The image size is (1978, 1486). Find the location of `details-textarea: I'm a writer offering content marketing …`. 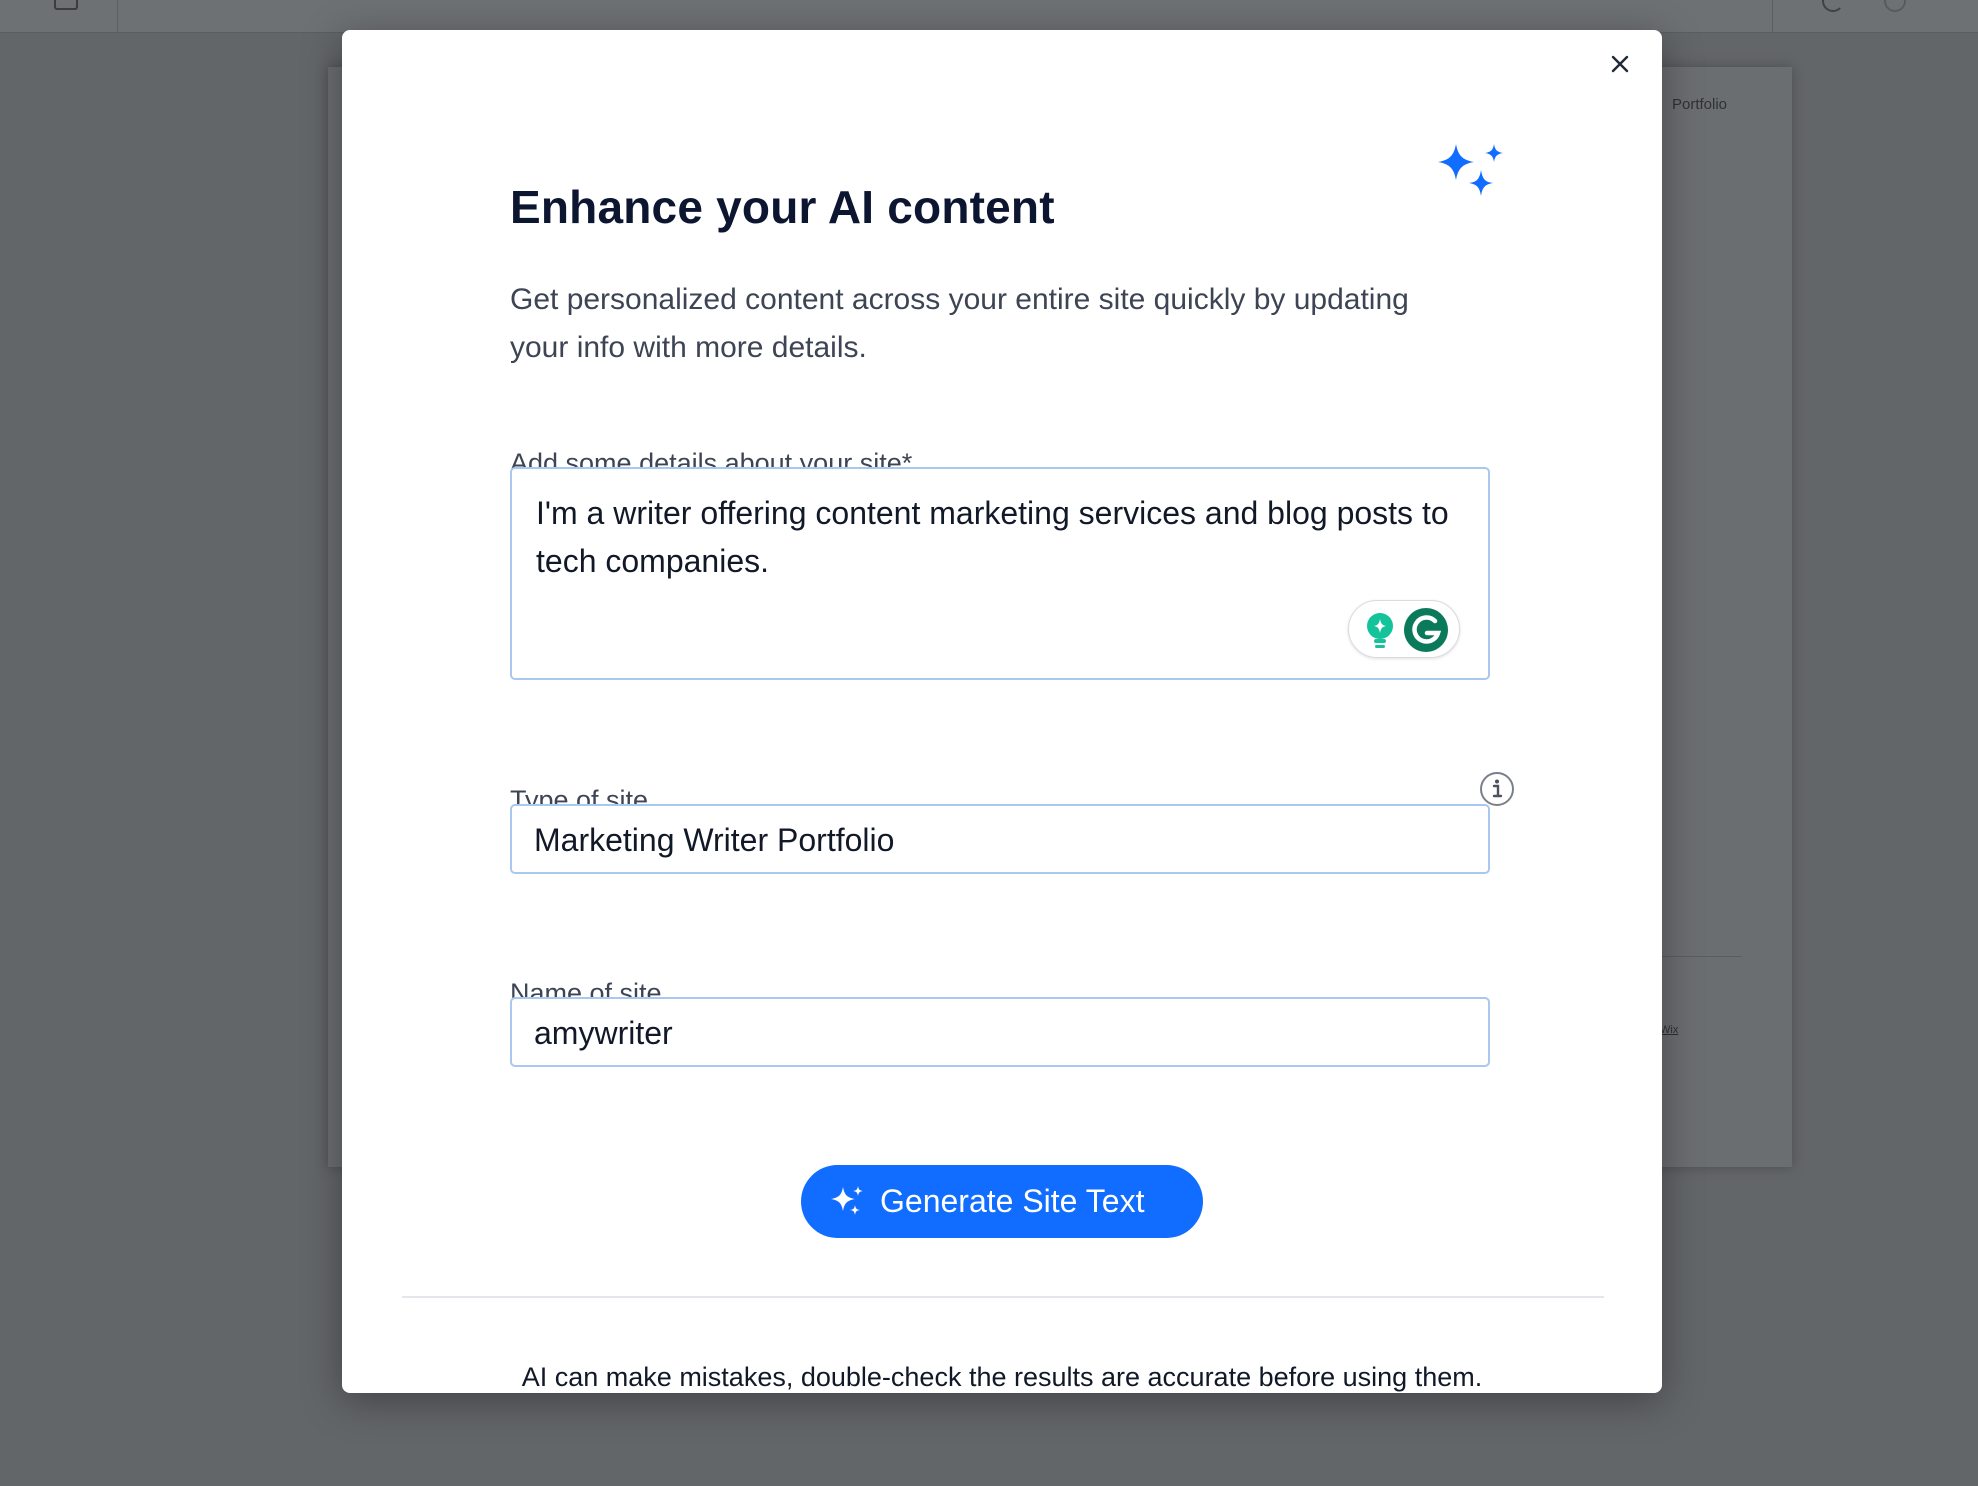

details-textarea: I'm a writer offering content marketing … is located at coordinates (1000, 573).